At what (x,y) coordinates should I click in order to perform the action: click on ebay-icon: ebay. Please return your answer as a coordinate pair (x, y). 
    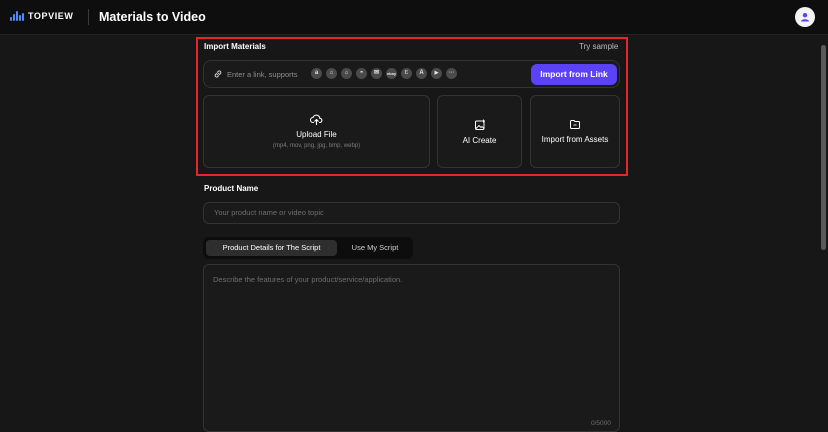
    Looking at the image, I should click on (391, 73).